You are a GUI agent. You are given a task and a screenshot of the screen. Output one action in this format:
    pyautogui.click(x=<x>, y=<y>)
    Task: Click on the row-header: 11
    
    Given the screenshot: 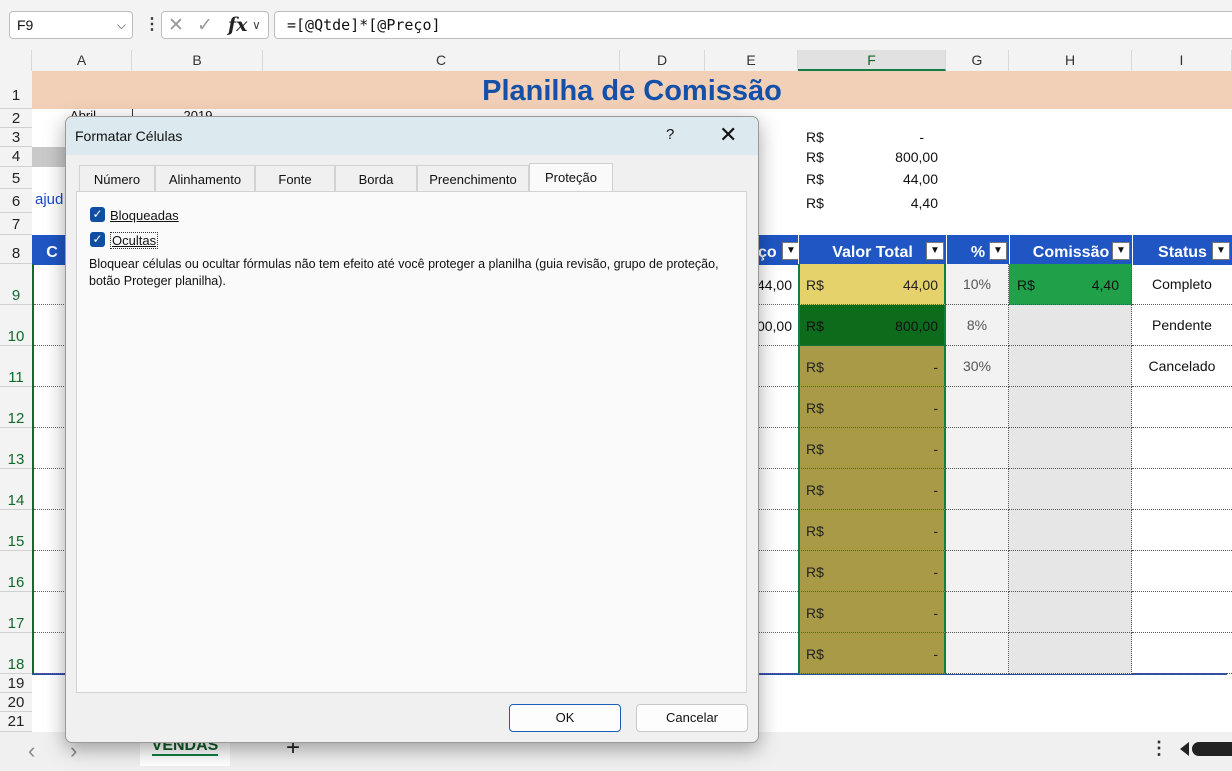 What is the action you would take?
    pyautogui.click(x=16, y=366)
    